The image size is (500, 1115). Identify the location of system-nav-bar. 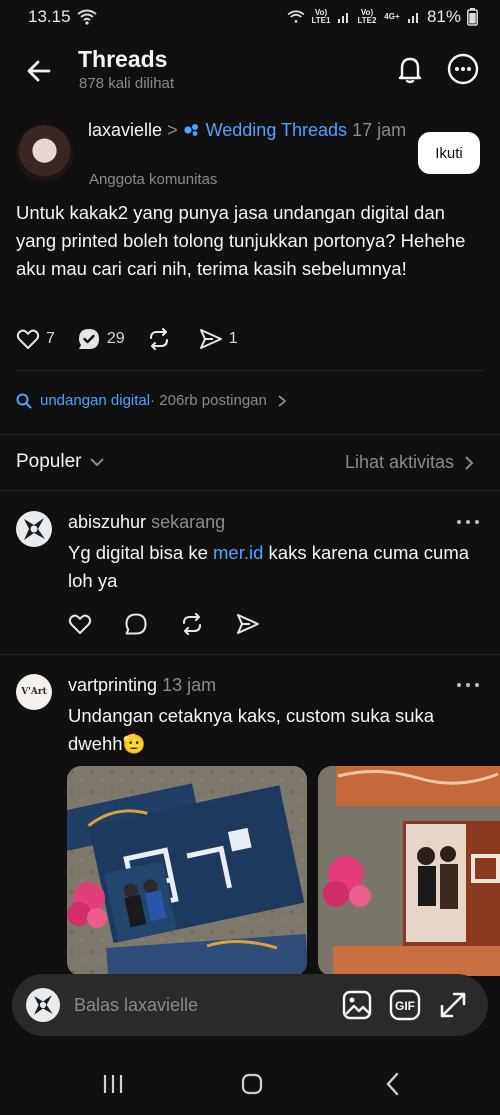
(250, 1082).